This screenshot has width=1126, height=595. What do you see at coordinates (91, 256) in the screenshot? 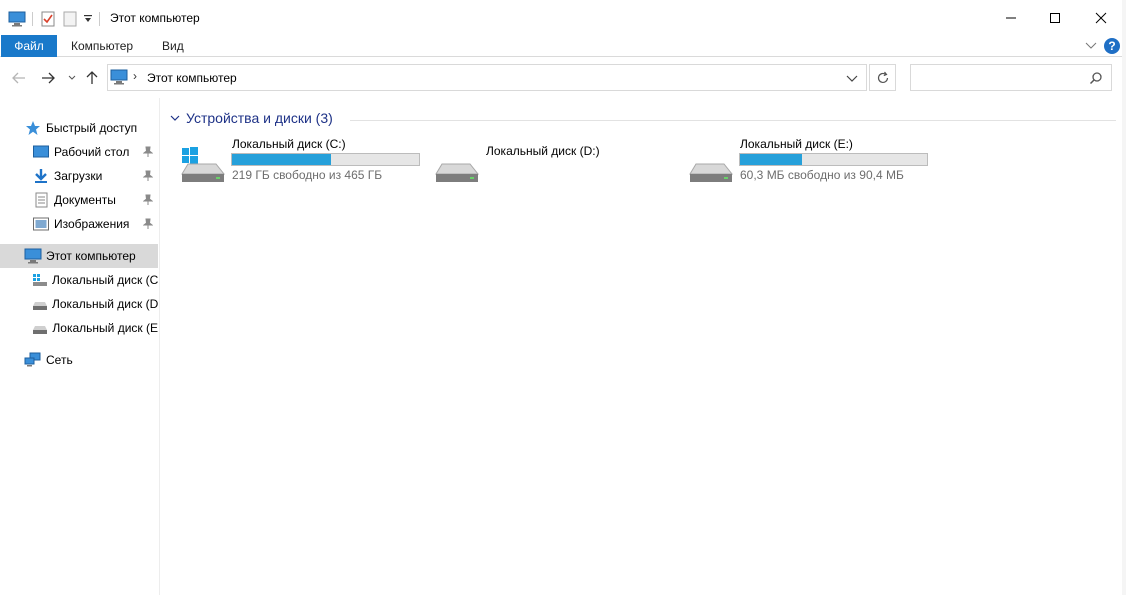
I see `sidebar-item-label: Этот компьютер` at bounding box center [91, 256].